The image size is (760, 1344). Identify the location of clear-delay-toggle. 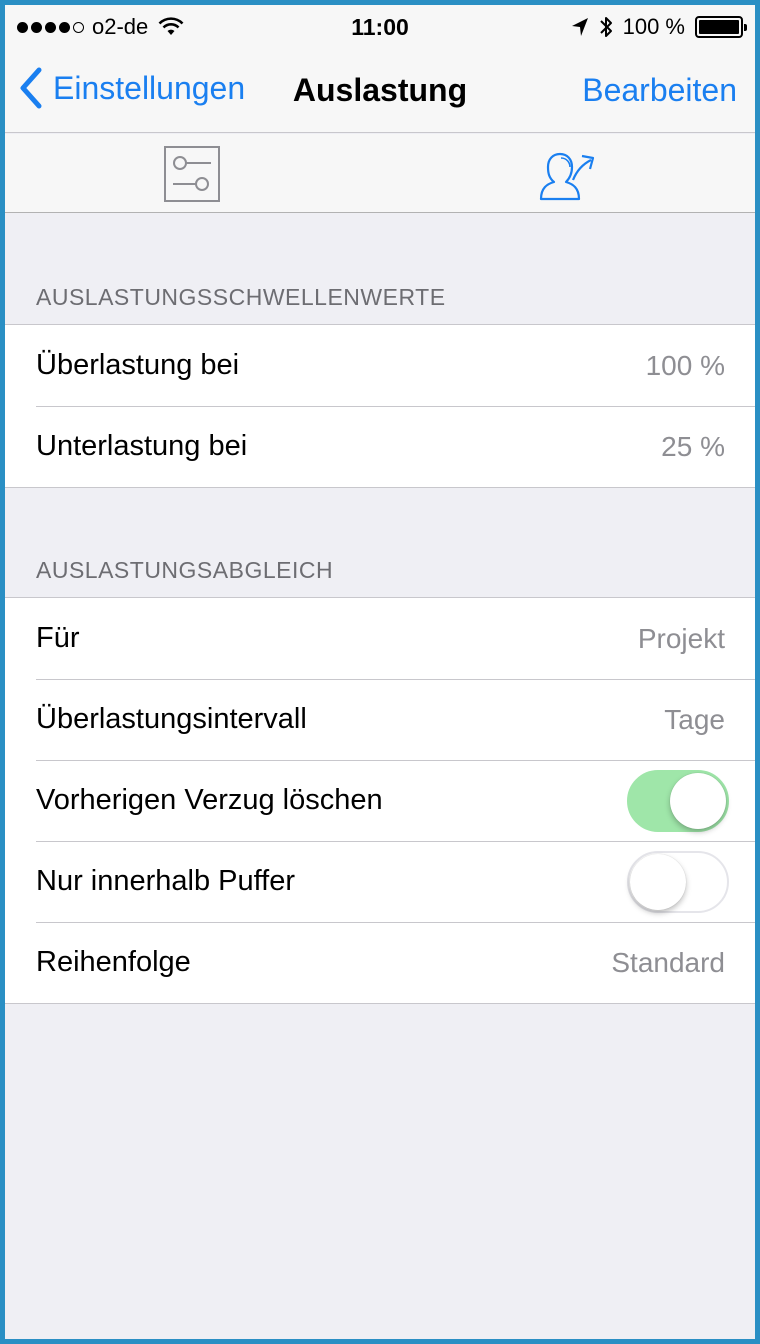
(678, 800).